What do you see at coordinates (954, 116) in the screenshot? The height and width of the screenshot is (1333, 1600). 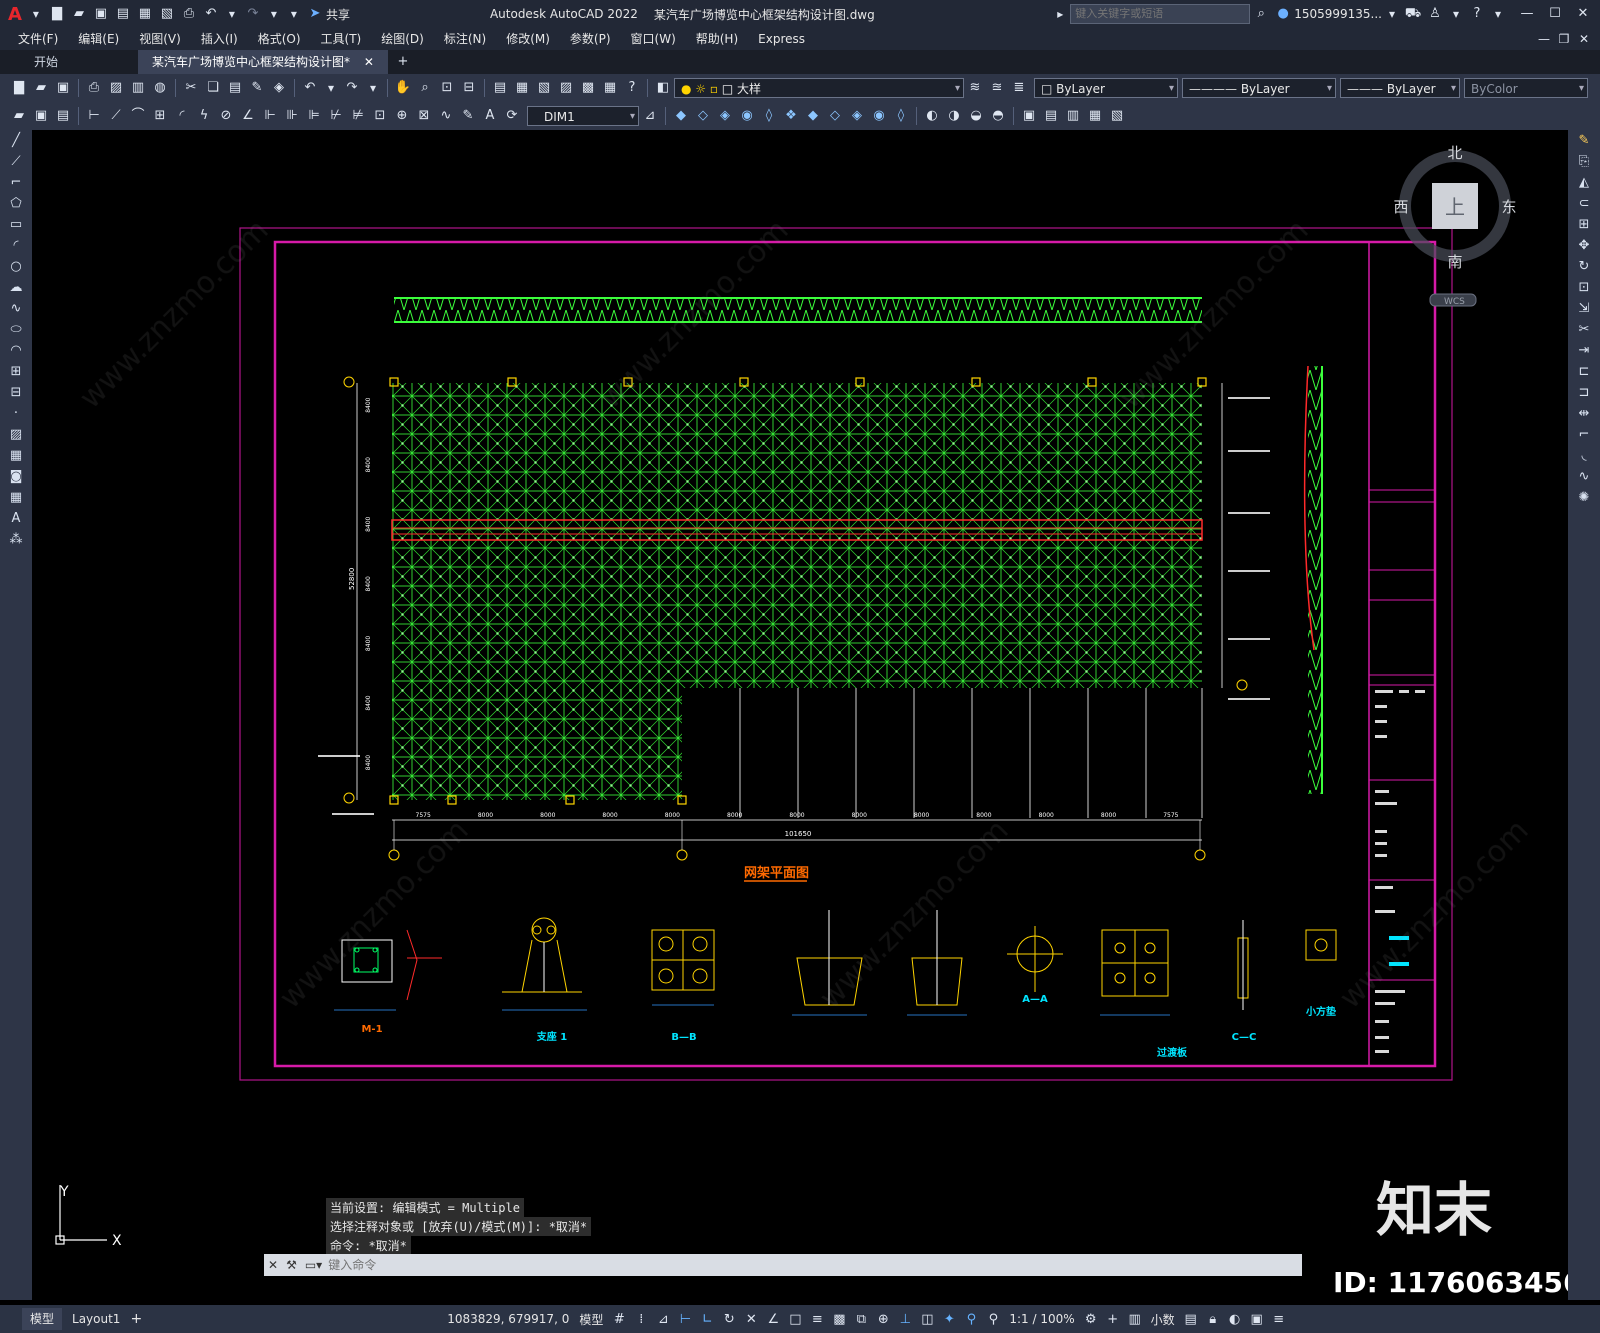 I see `visual-style-icon: ◑` at bounding box center [954, 116].